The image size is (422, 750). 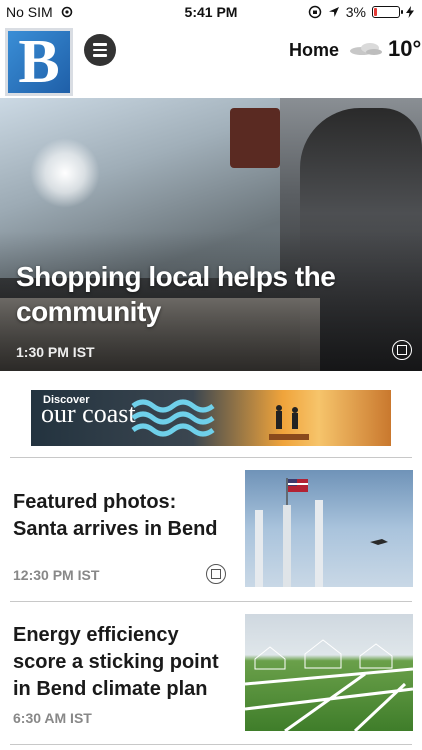 I want to click on location-icon, so click(x=333, y=12).